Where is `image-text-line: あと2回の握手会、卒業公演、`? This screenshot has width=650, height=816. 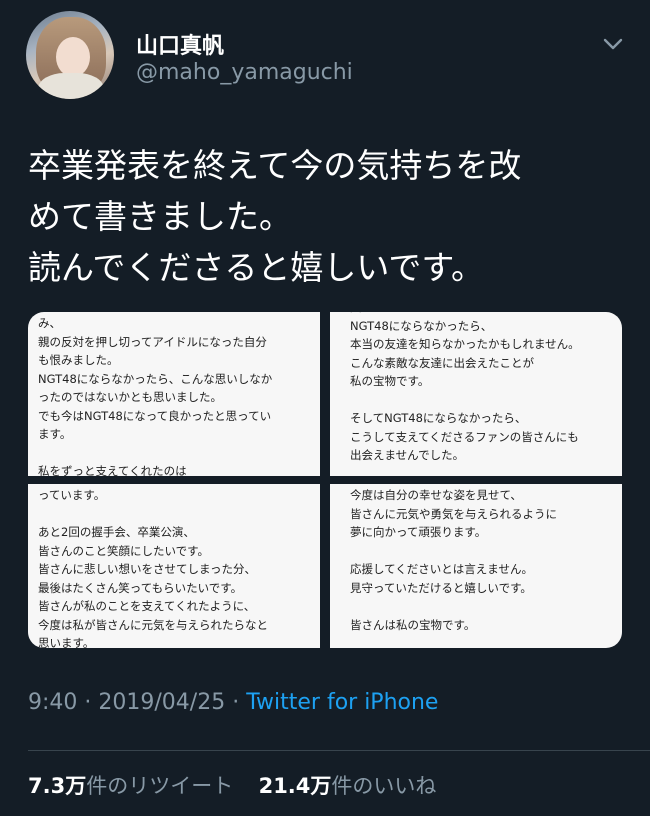 image-text-line: あと2回の握手会、卒業公演、 is located at coordinates (116, 532).